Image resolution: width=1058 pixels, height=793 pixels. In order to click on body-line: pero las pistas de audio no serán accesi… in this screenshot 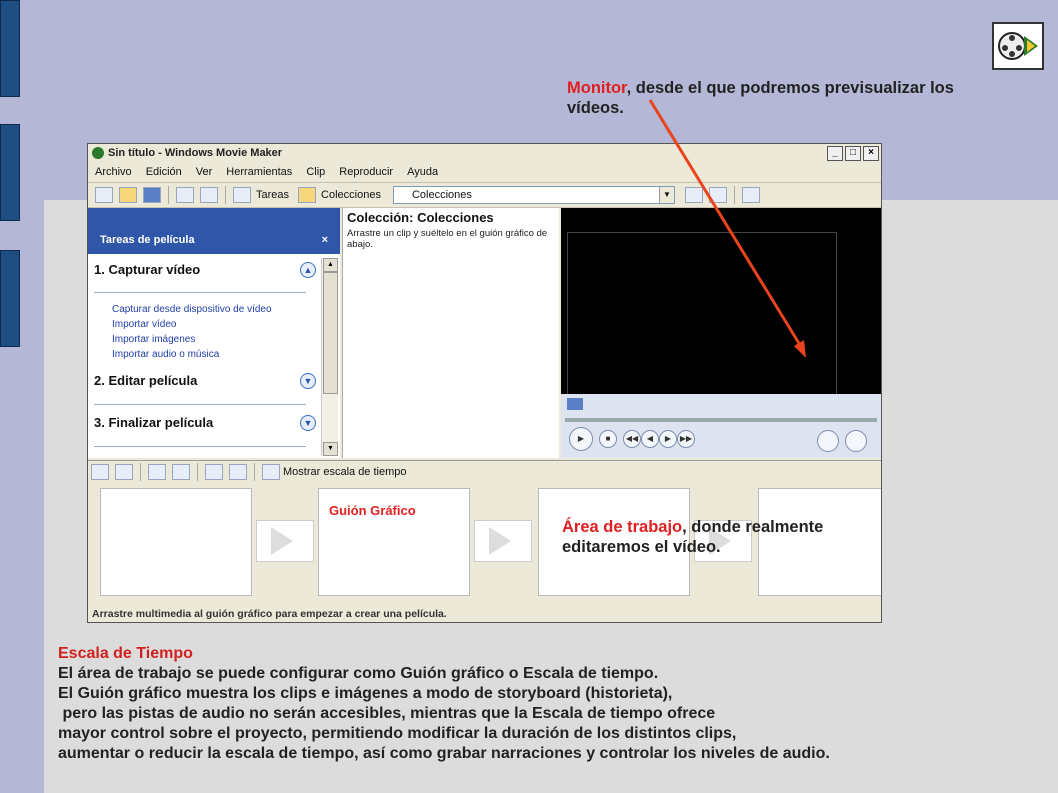, I will do `click(387, 713)`.